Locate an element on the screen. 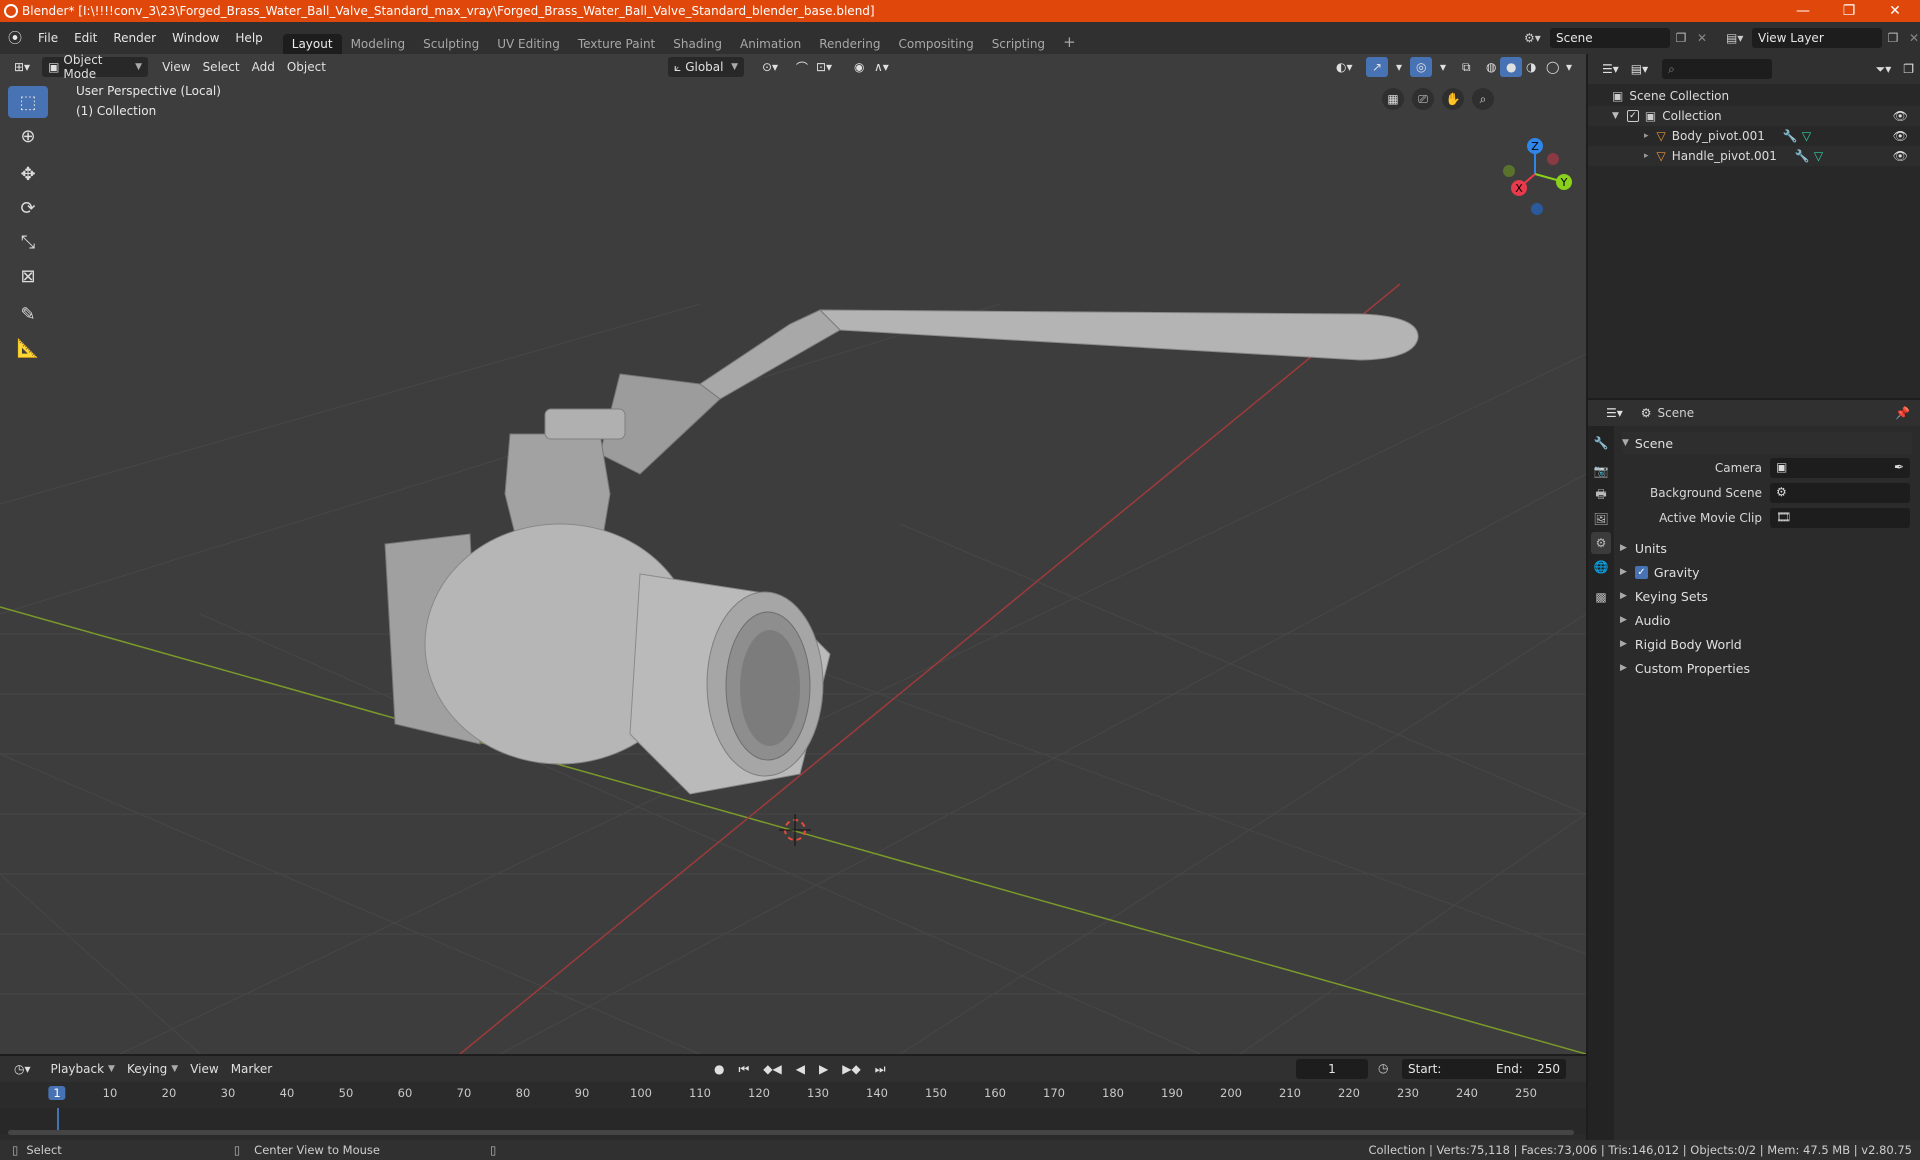 The height and width of the screenshot is (1160, 1920). new-view-layer-icon: ❐ is located at coordinates (1893, 38).